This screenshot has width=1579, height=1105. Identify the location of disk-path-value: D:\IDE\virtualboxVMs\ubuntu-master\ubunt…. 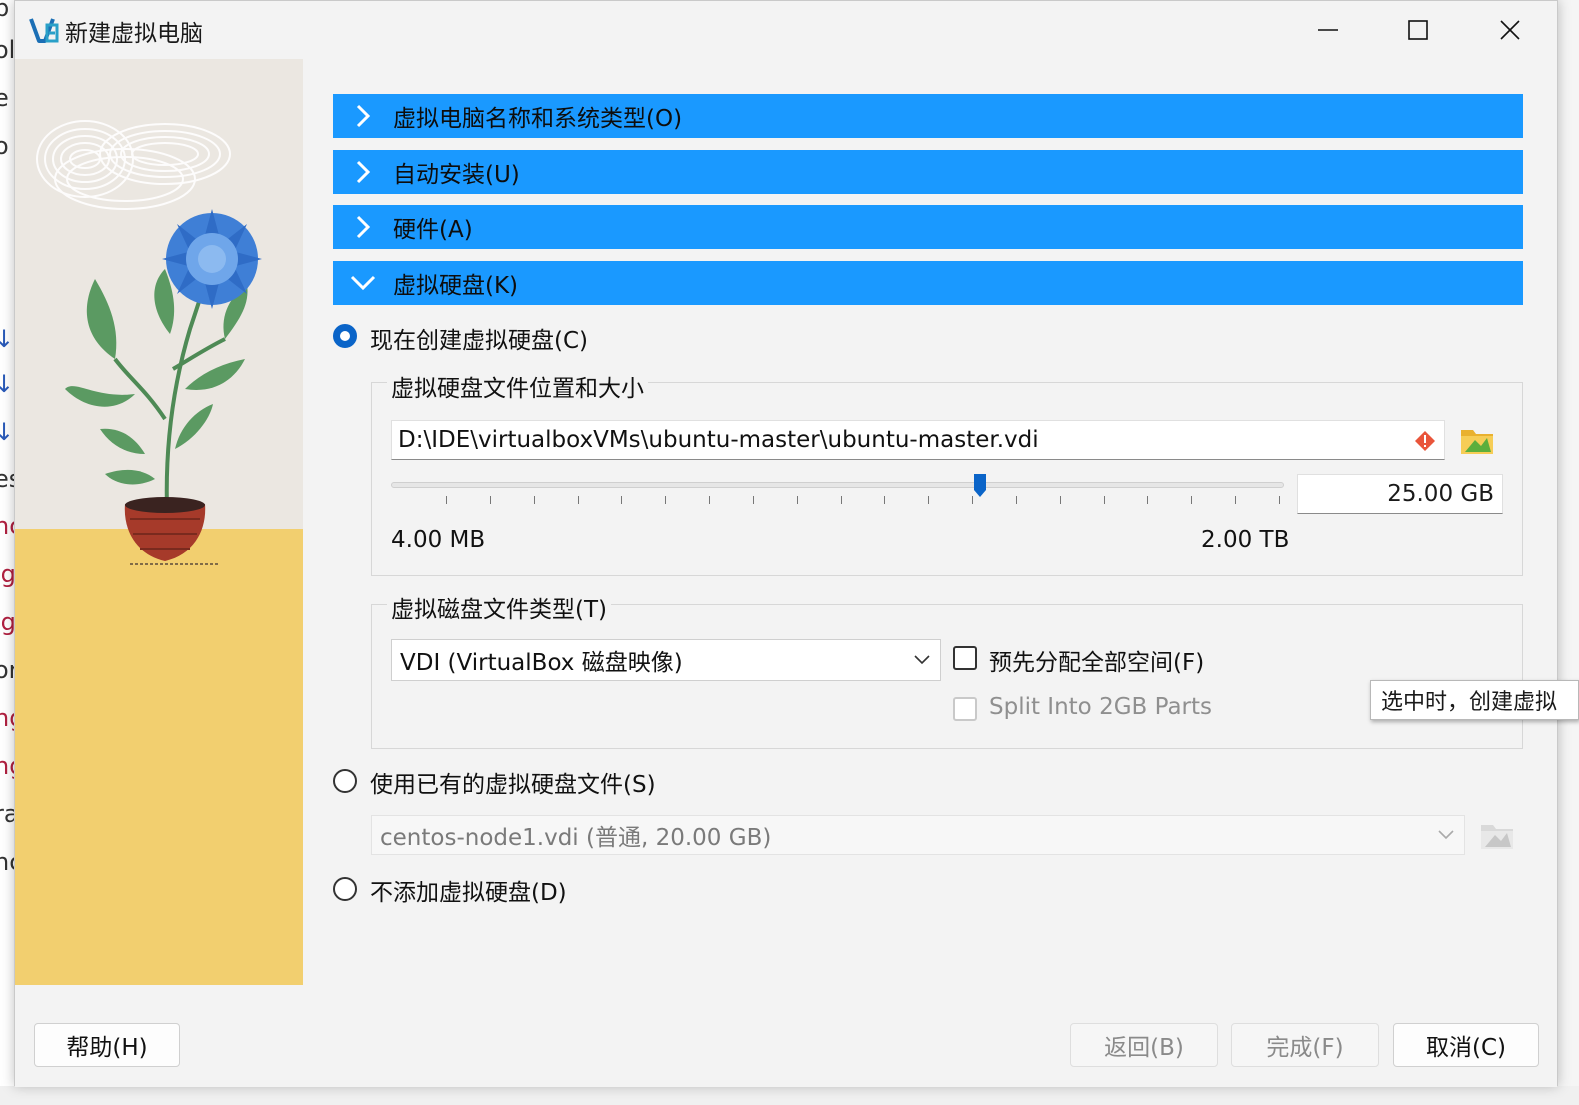
(718, 440).